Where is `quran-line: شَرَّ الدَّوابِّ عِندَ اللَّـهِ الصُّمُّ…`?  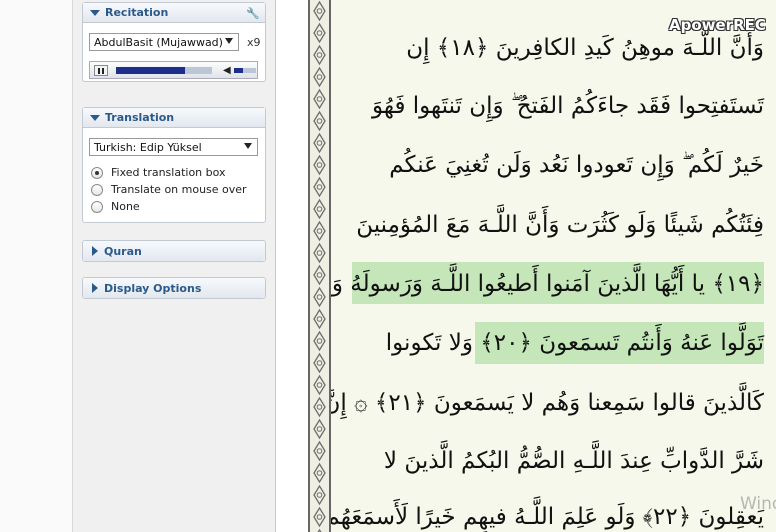
quran-line: شَرَّ الدَّوابِّ عِندَ اللَّـهِ الصُّمُّ… is located at coordinates (574, 461).